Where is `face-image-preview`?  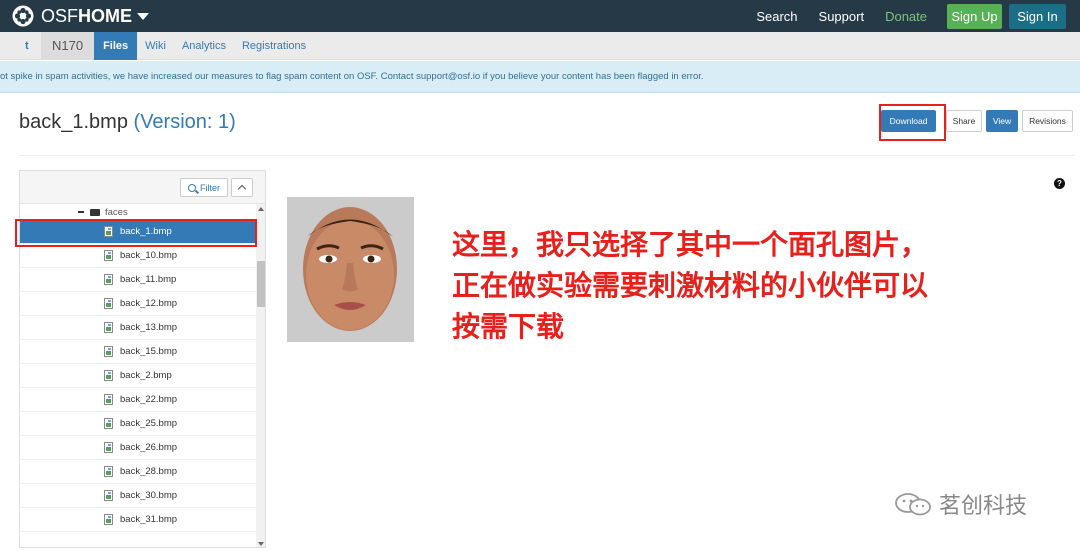 face-image-preview is located at coordinates (350, 269).